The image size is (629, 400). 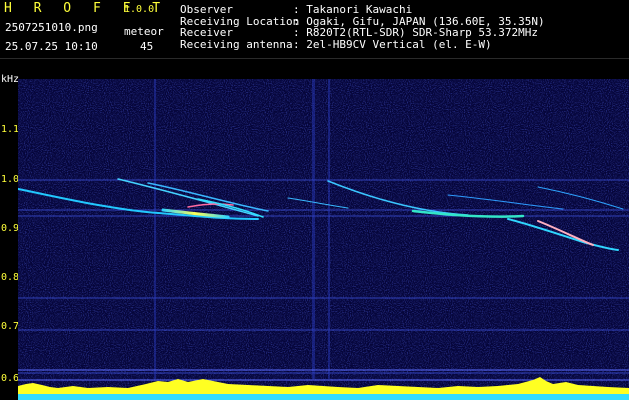 What do you see at coordinates (206, 9) in the screenshot?
I see `info-label: Observer` at bounding box center [206, 9].